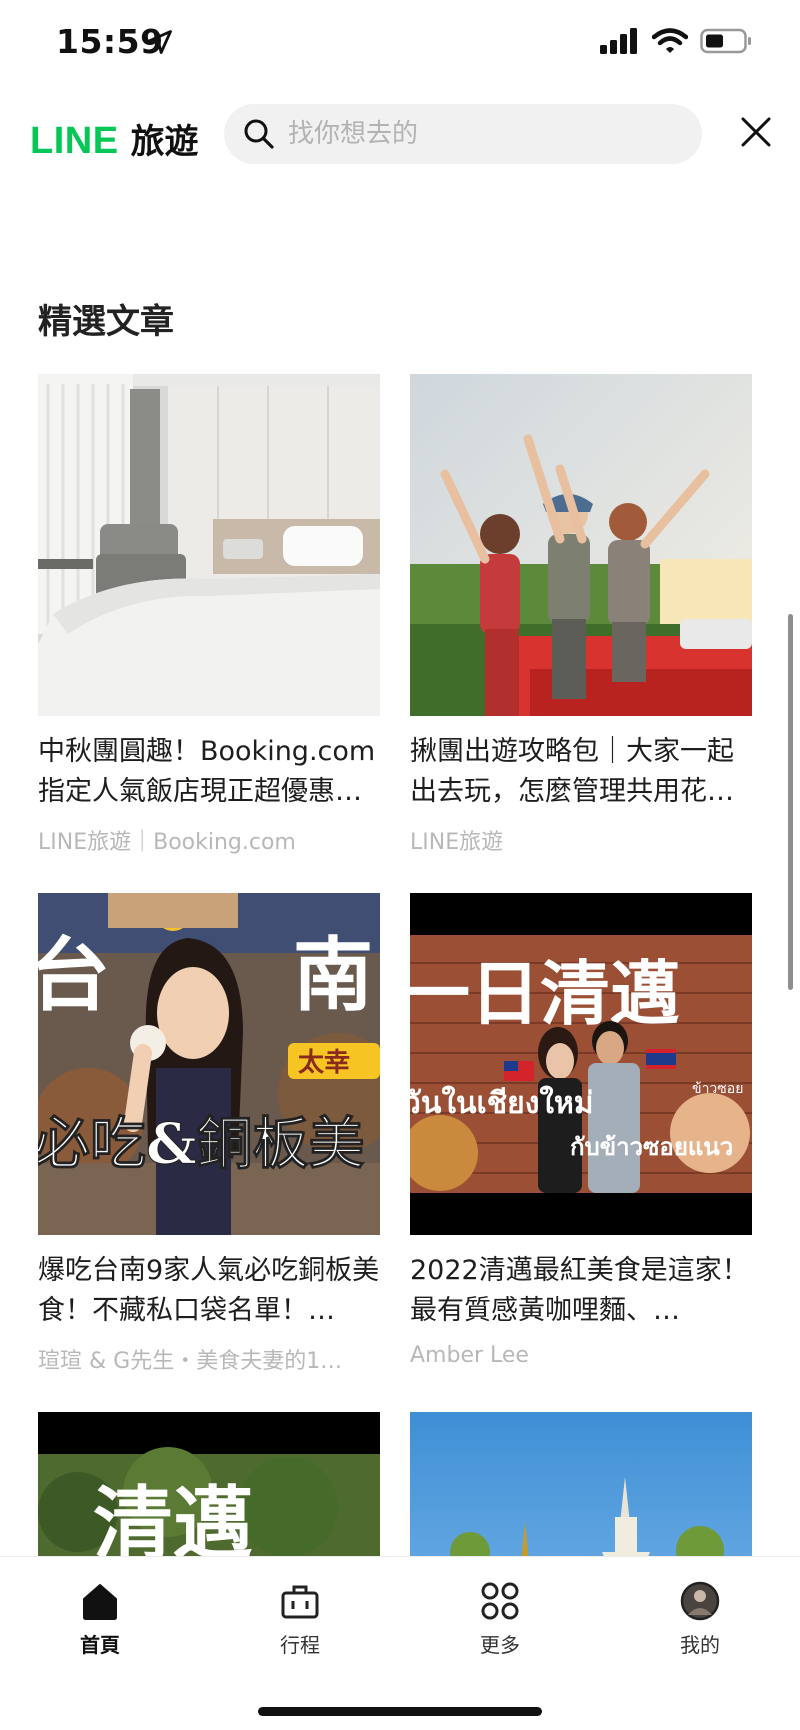 Image resolution: width=800 pixels, height=1730 pixels. Describe the element at coordinates (74, 141) in the screenshot. I see `logo-line-text: LINE` at that location.